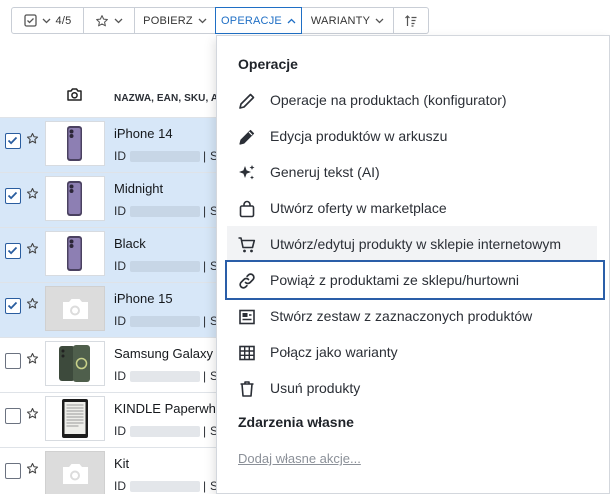  I want to click on pobierz-label: POBIERZ, so click(168, 20).